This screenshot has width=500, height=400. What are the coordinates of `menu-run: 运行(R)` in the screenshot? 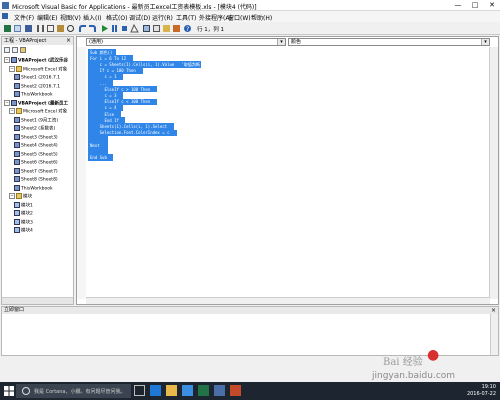 It's located at (162, 17).